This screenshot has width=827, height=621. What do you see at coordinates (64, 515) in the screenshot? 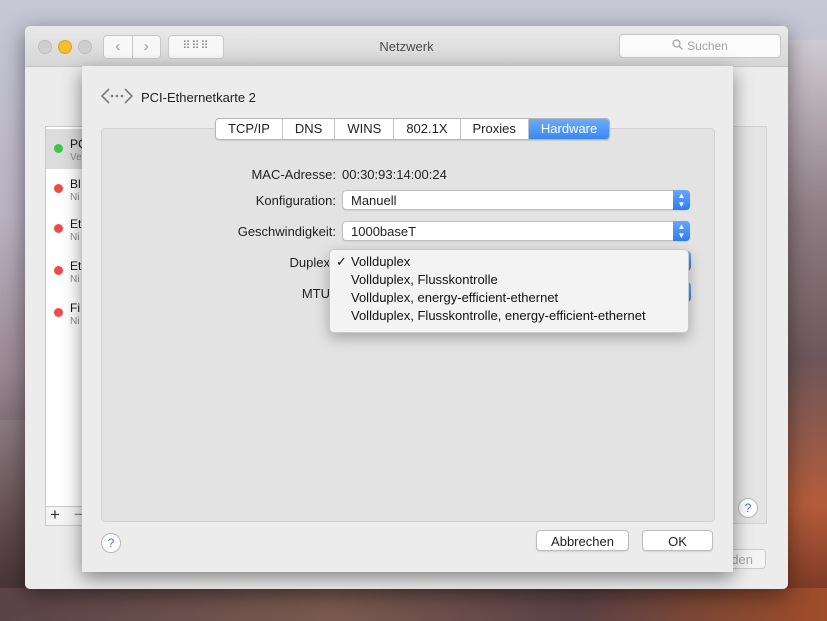
I see `service-list-toolbar: + −` at bounding box center [64, 515].